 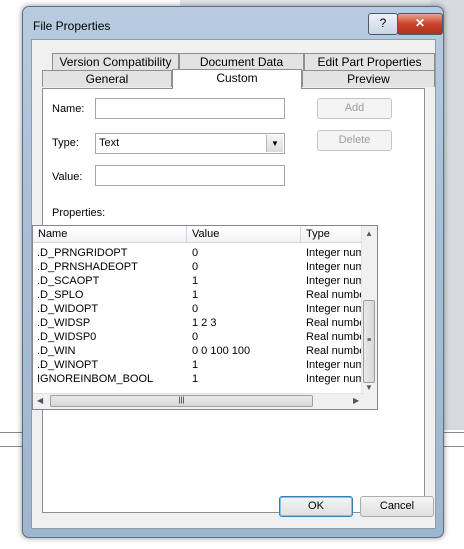 I want to click on row-name-cell: .D_SPLO, so click(x=60, y=295).